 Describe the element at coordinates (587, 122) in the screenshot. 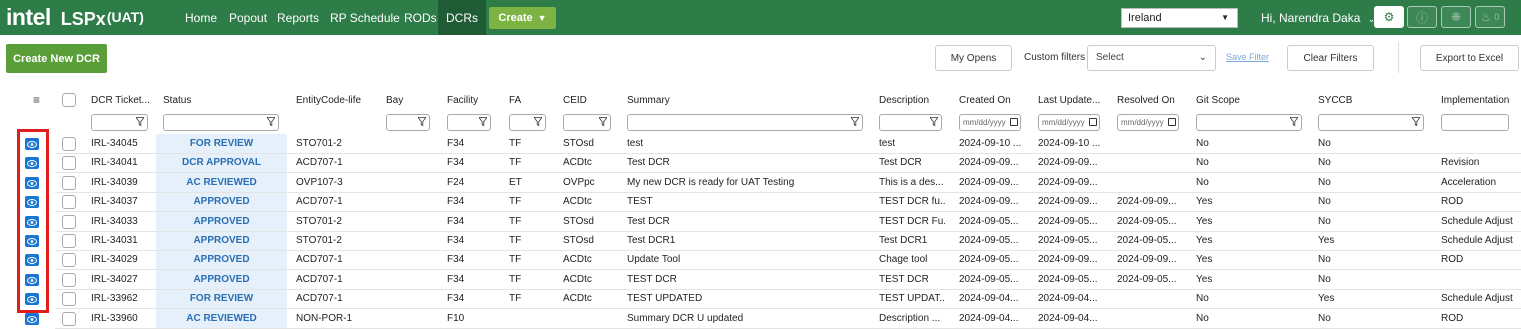

I see `filter-ceid-input` at that location.